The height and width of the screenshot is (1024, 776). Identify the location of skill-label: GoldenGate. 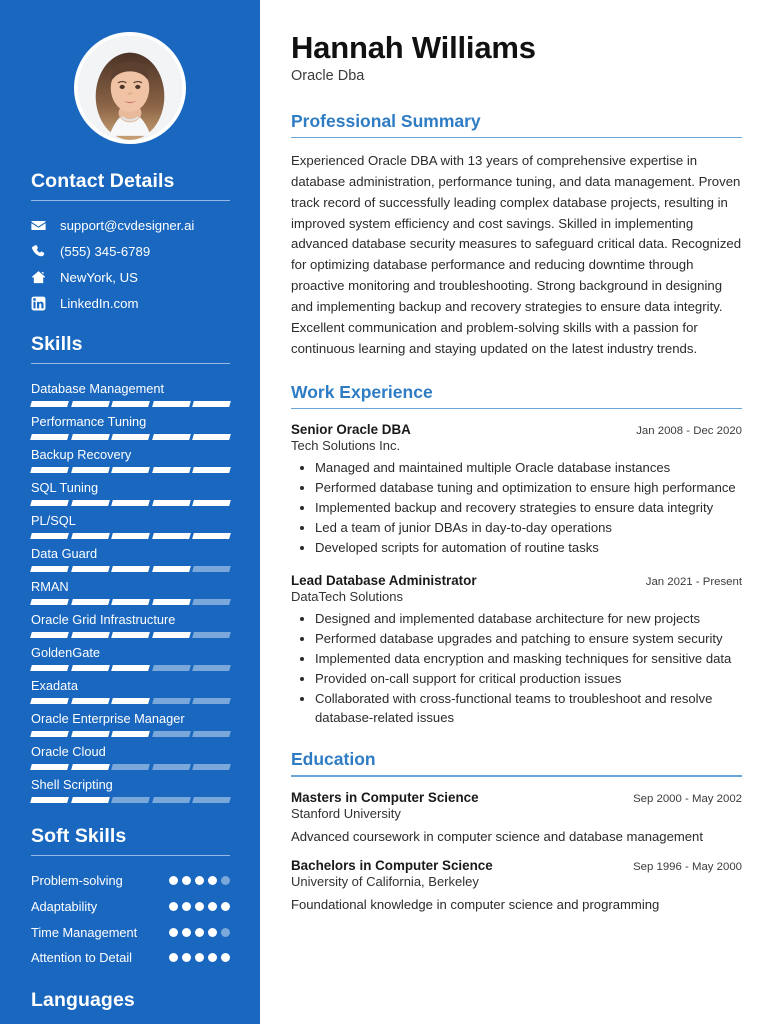
(66, 652).